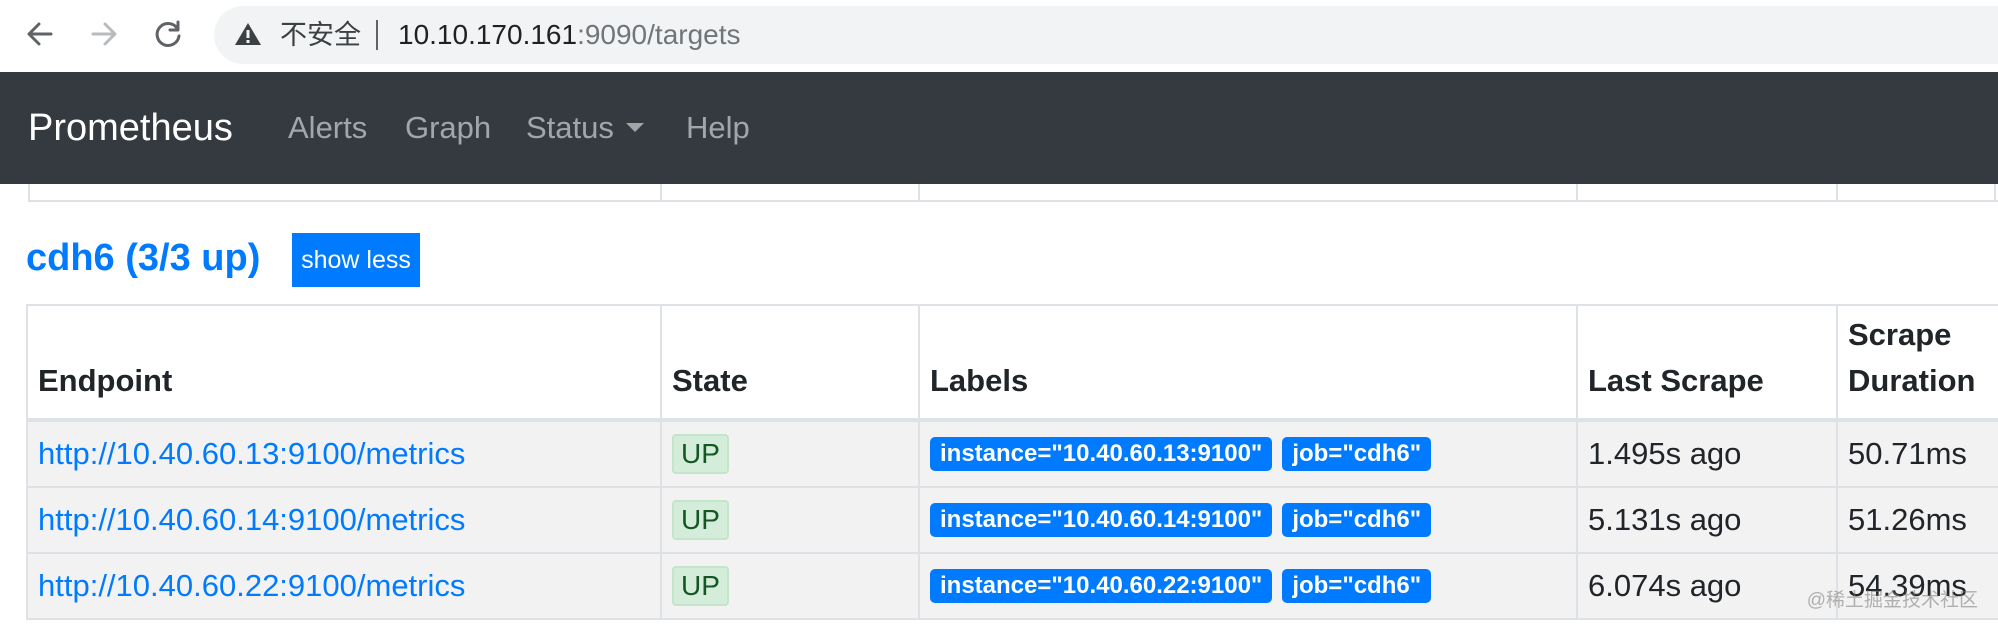  I want to click on url-path: :9090/targets, so click(659, 34).